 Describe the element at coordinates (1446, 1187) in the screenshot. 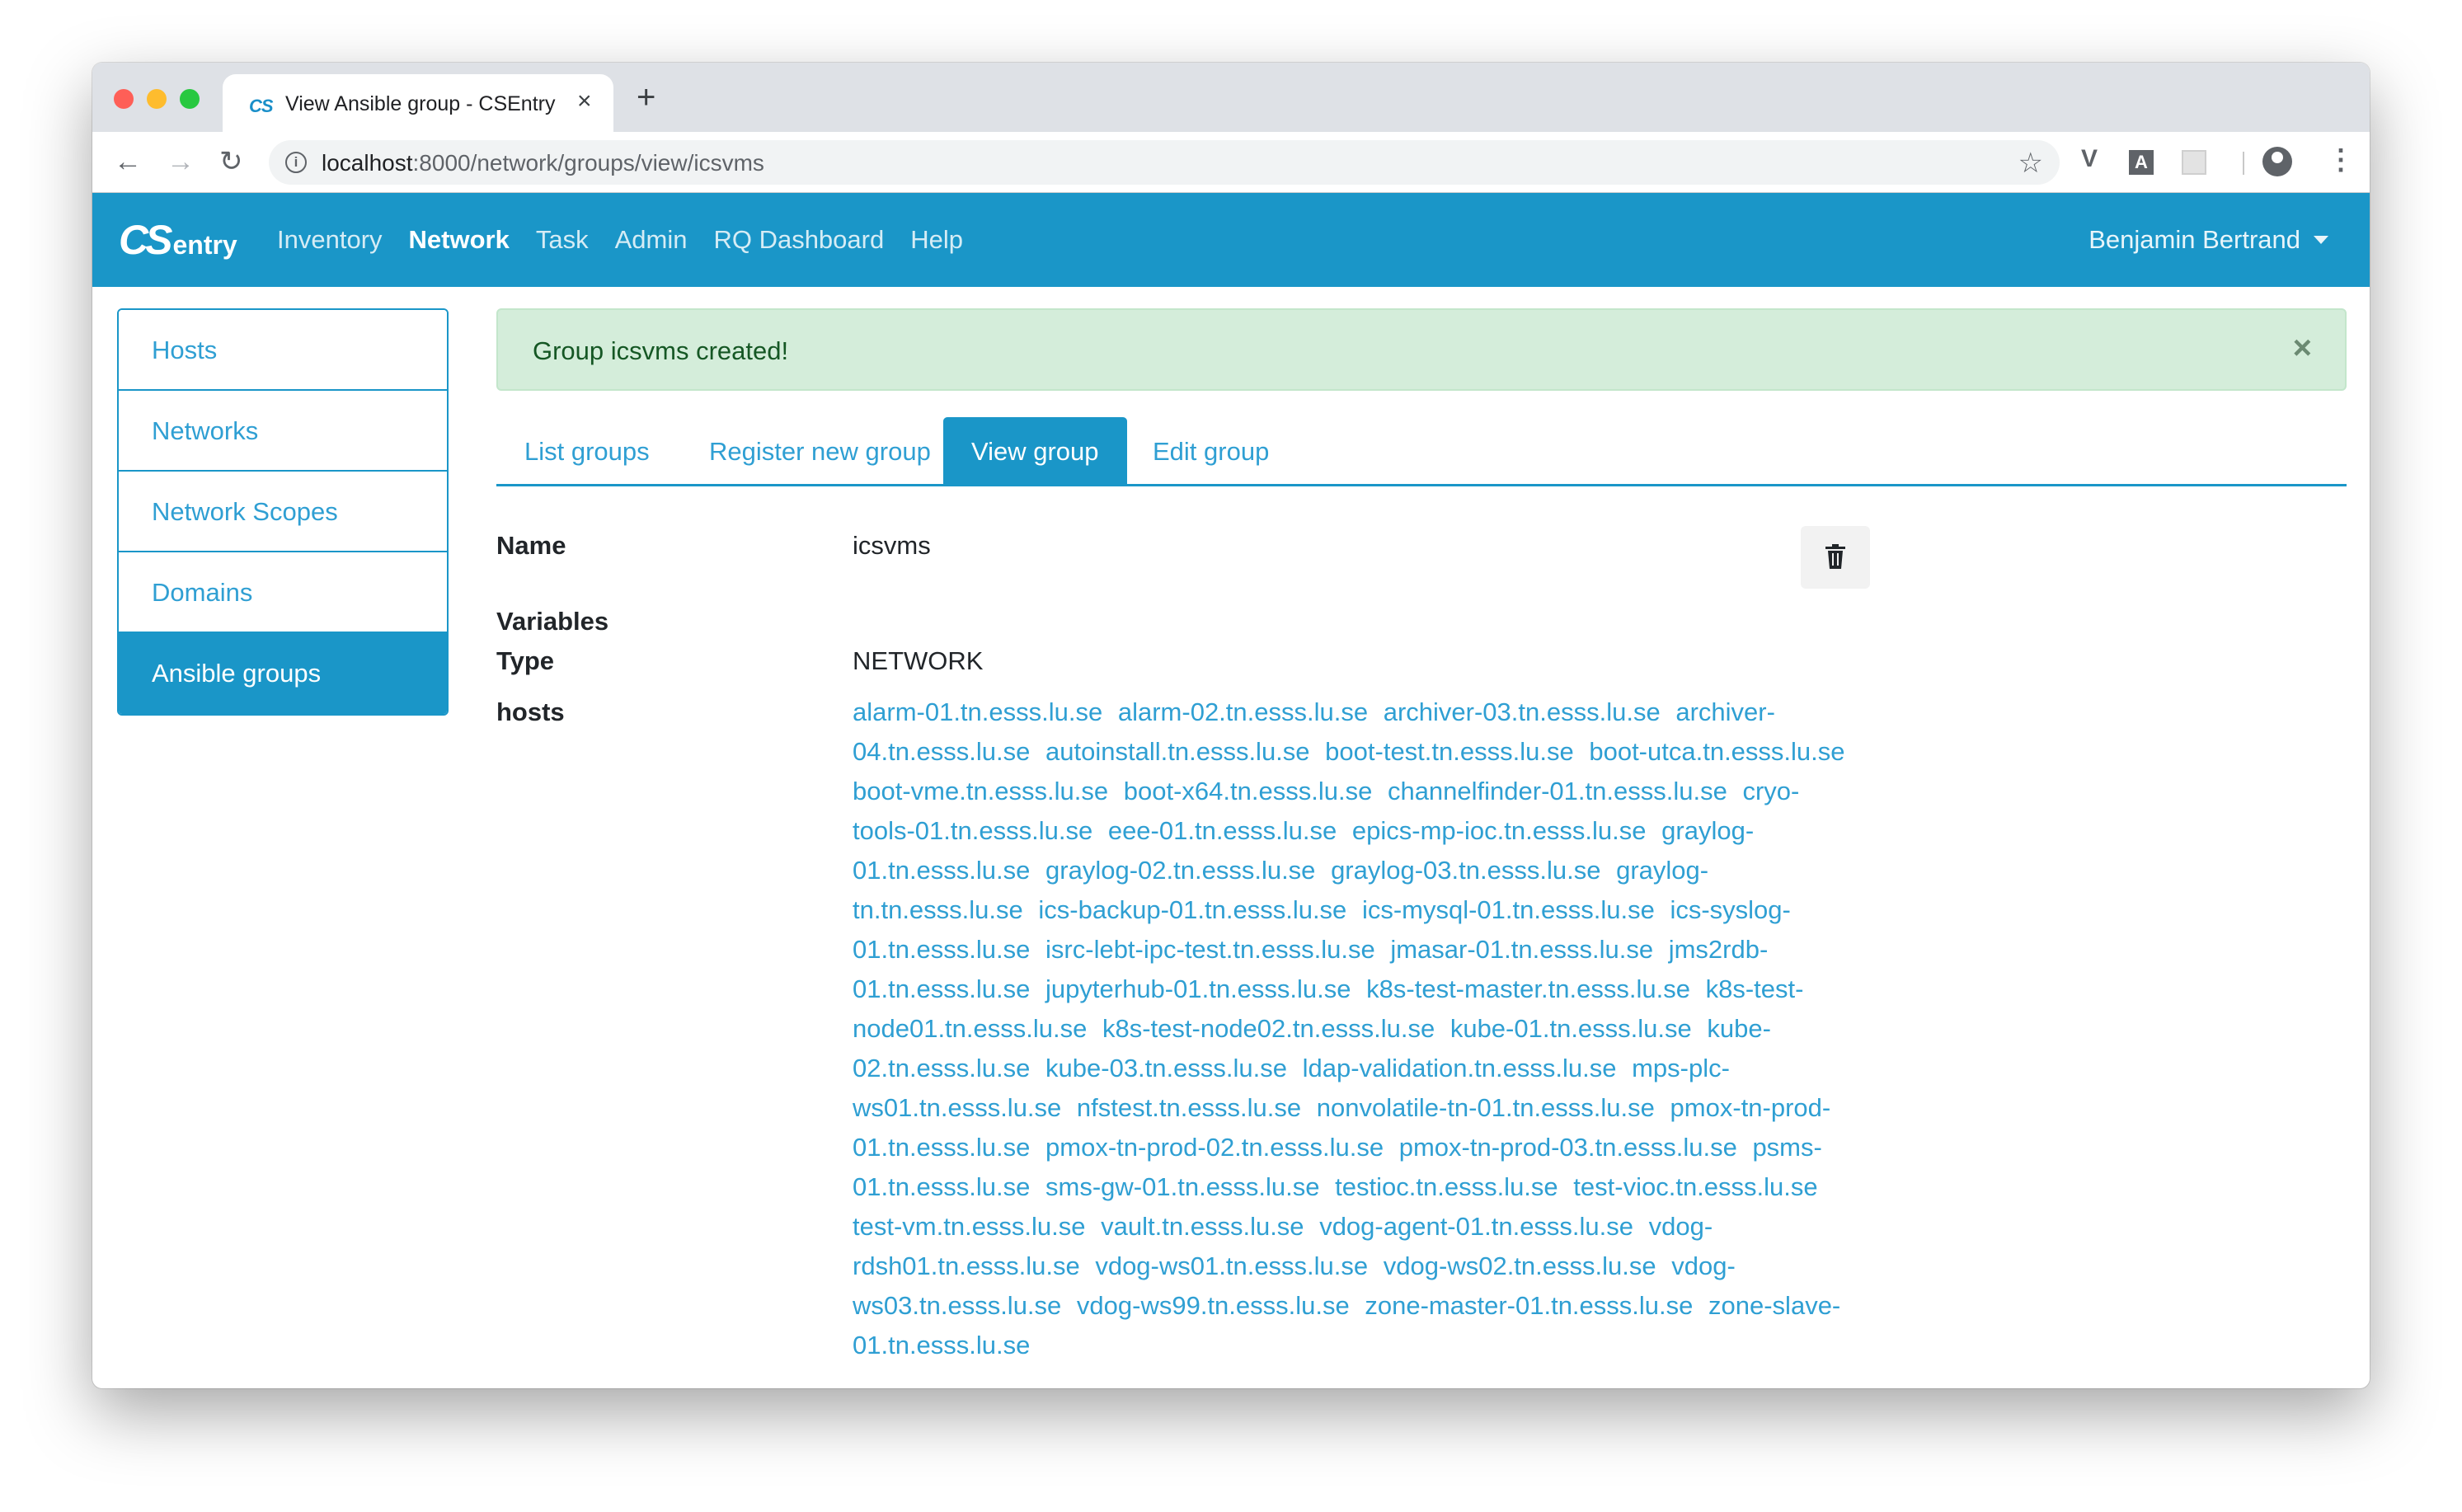

I see `host-link: testioc.tn.esss.lu.se` at that location.